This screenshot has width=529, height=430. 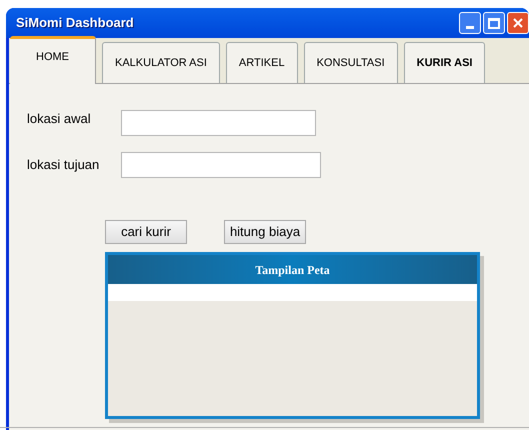 What do you see at coordinates (146, 232) in the screenshot?
I see `action-button: cari kurir` at bounding box center [146, 232].